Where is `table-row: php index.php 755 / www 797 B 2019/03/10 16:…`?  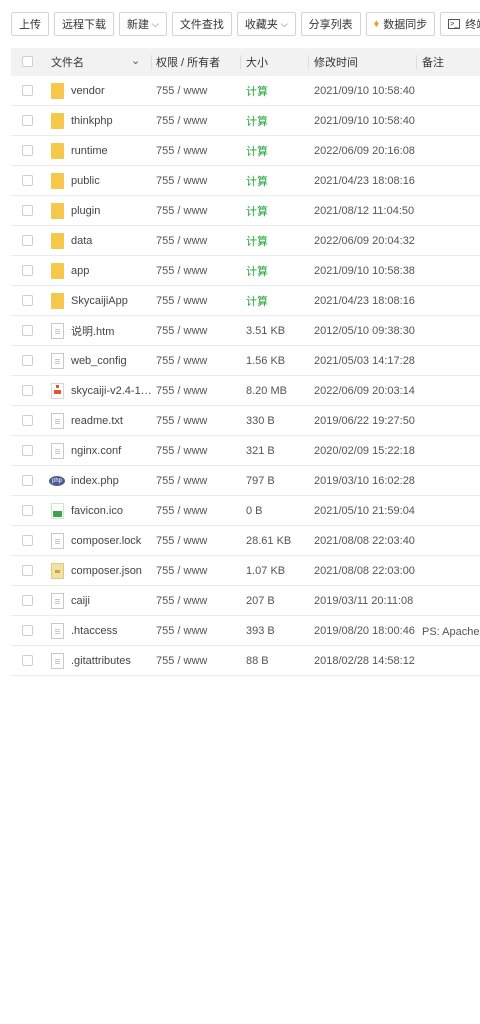 table-row: php index.php 755 / www 797 B 2019/03/10 16:… is located at coordinates (245, 481).